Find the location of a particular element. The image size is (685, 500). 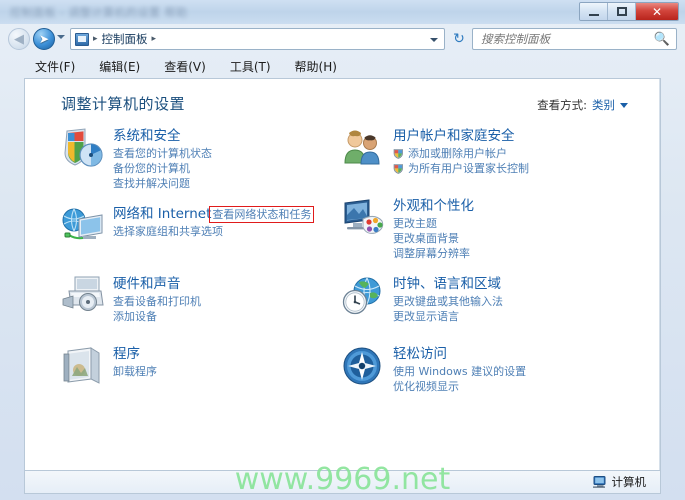

search-box: 🔍 is located at coordinates (574, 39).